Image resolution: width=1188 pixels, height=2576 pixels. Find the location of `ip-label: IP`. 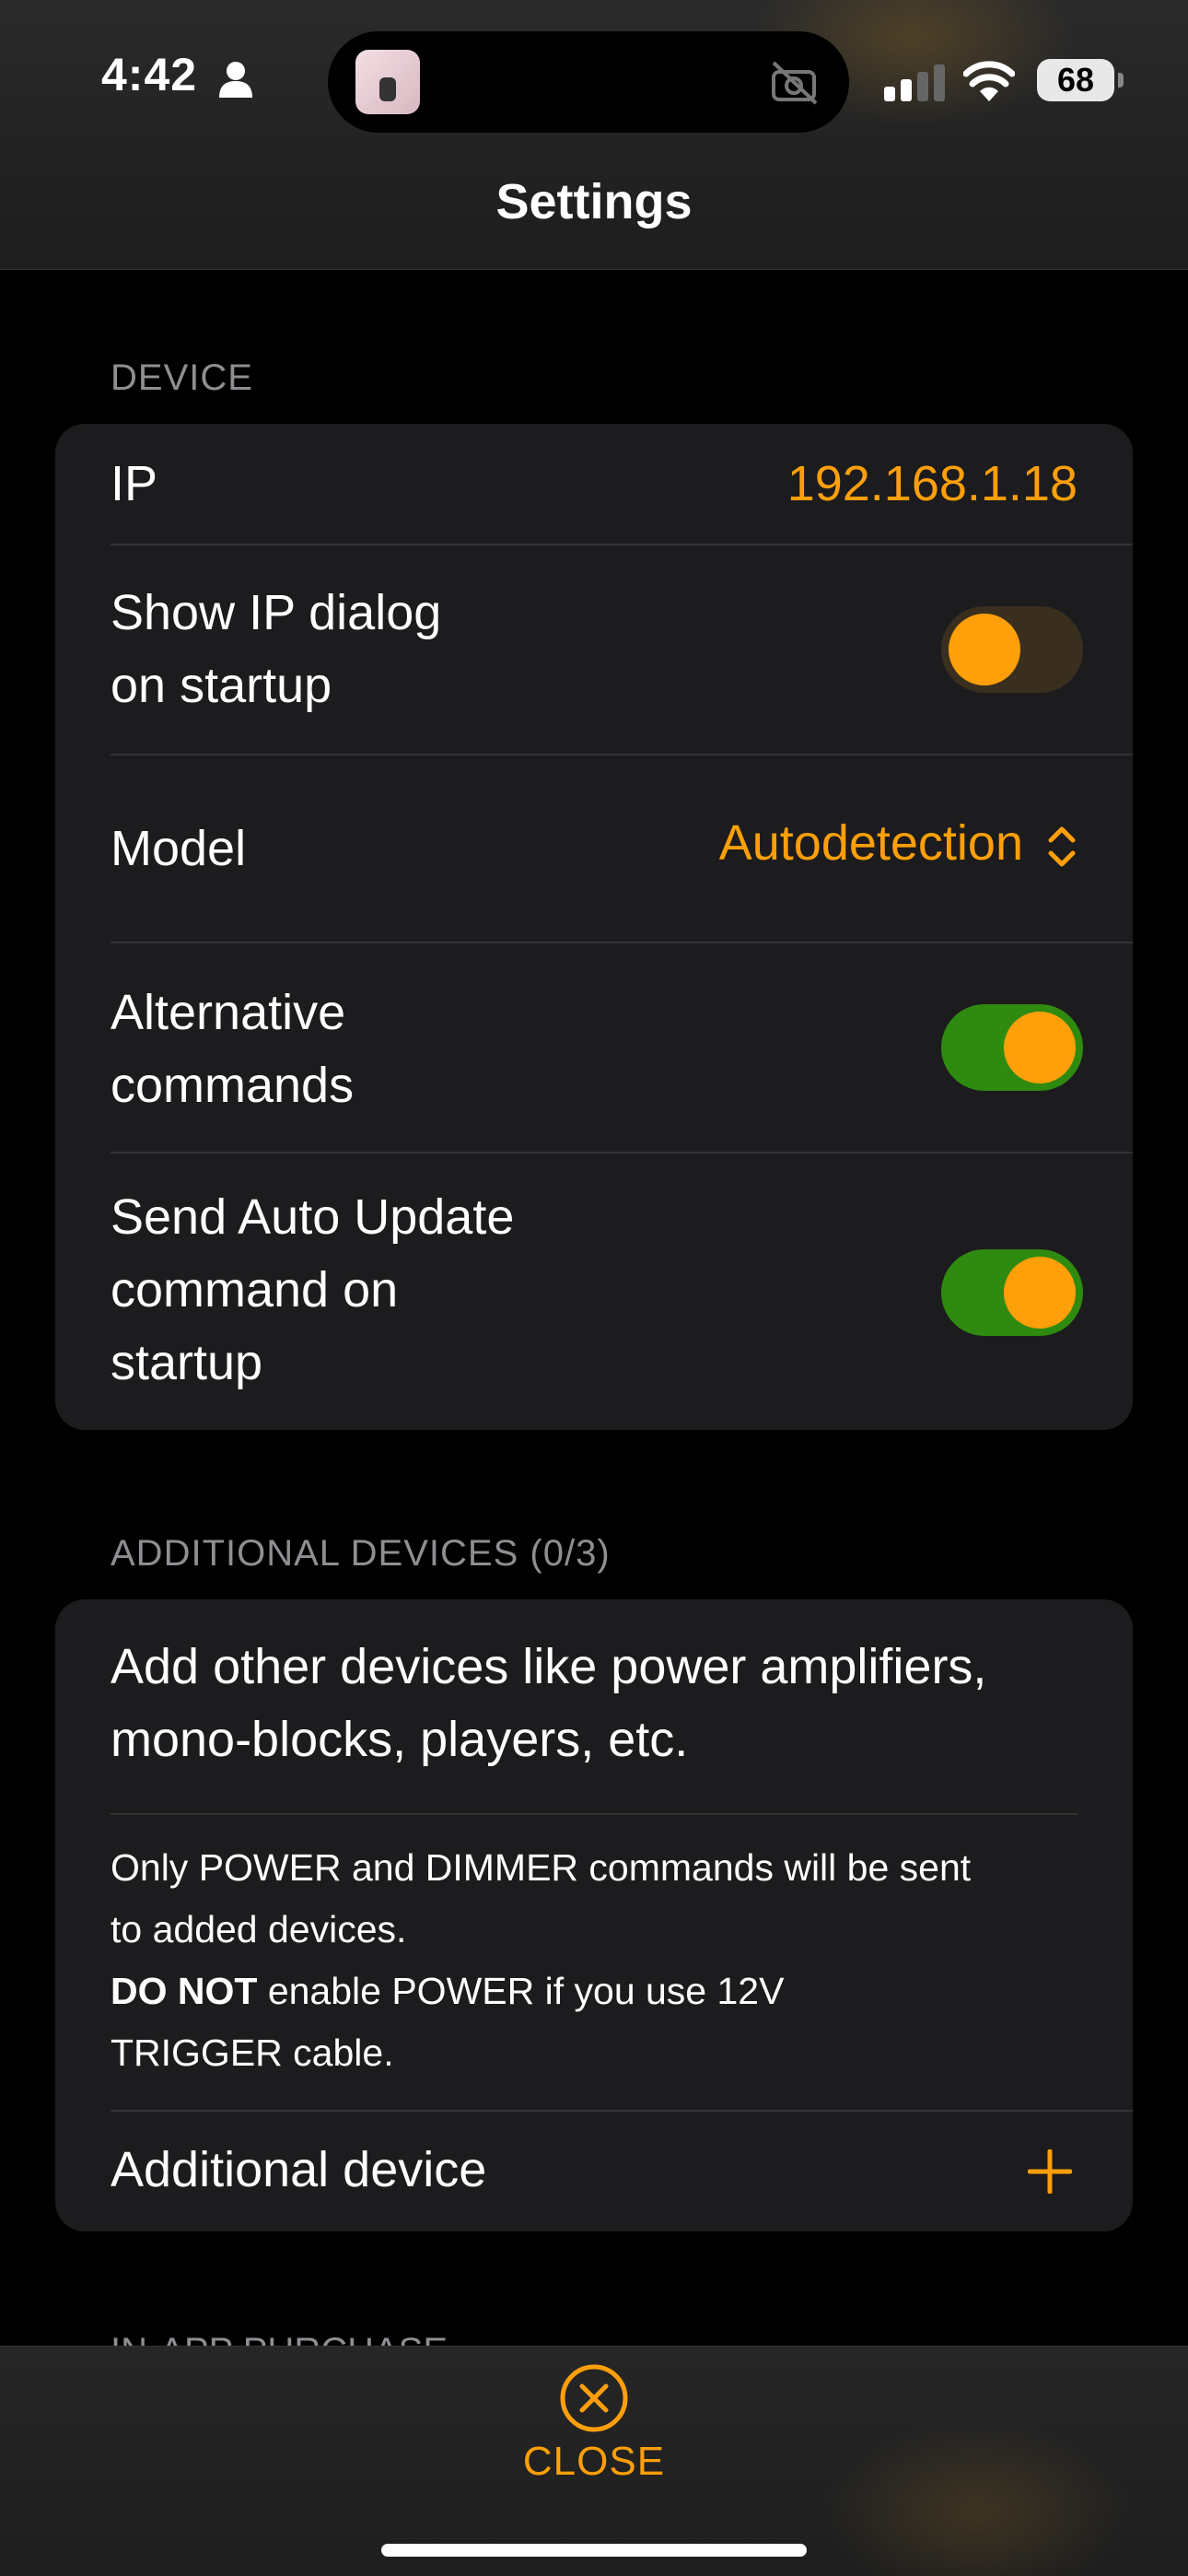

ip-label: IP is located at coordinates (134, 484).